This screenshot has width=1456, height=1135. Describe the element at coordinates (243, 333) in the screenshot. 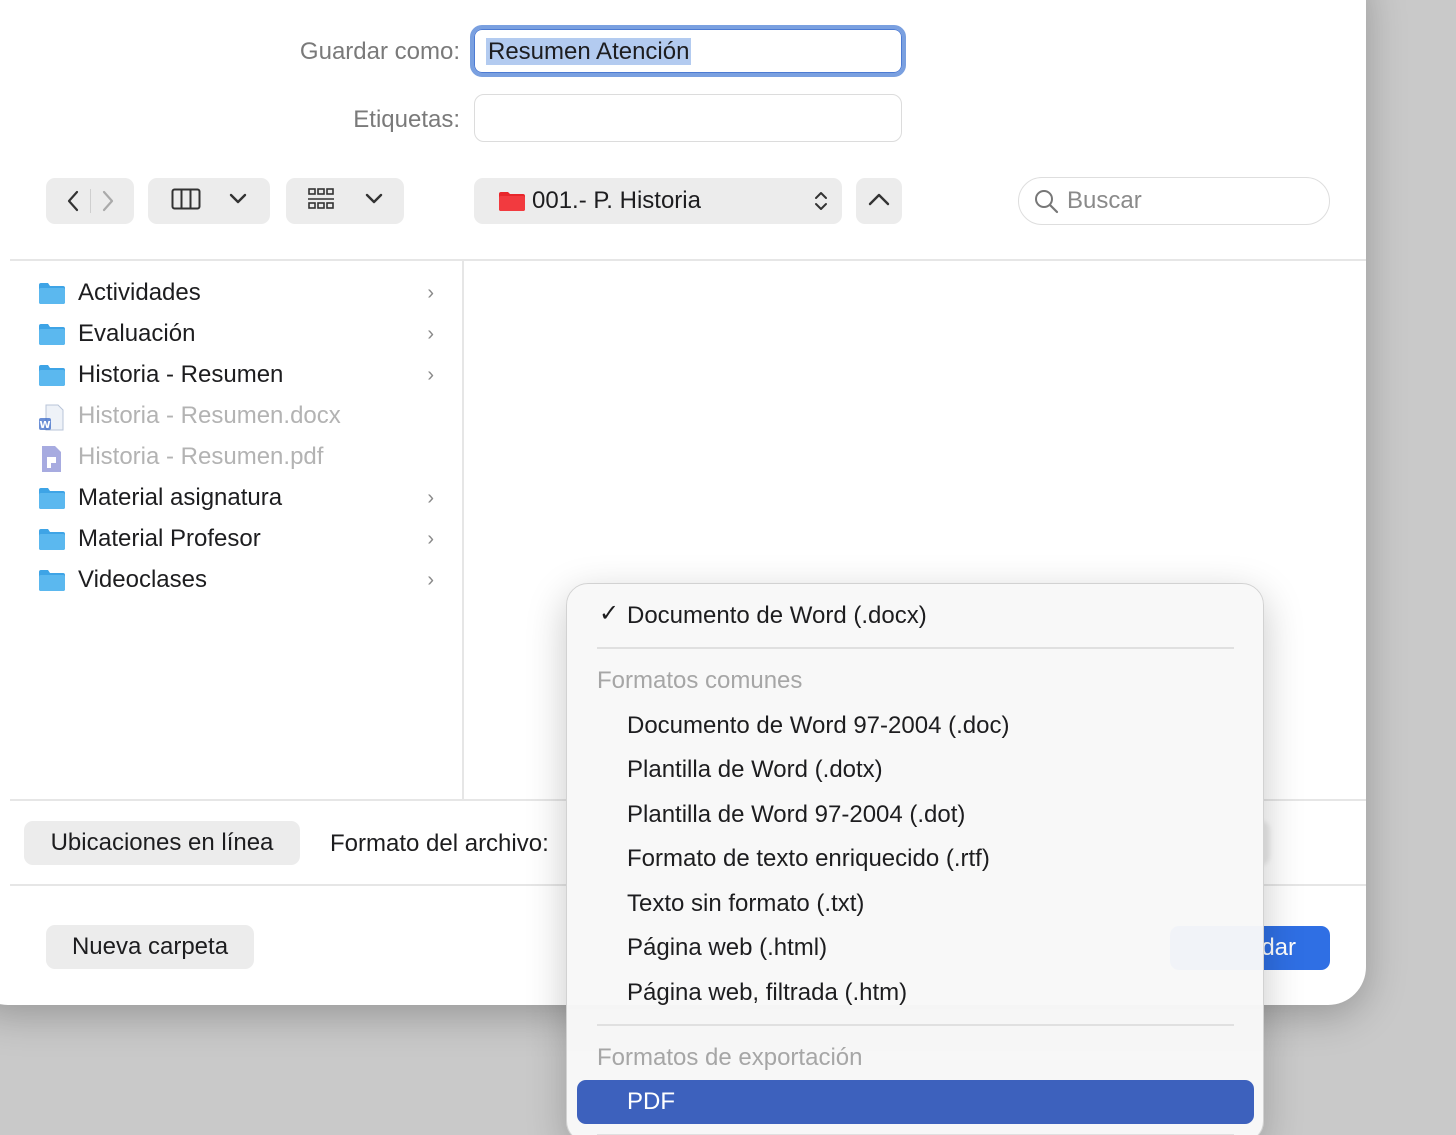

I see `list-item-folder: Evaluación ›` at that location.